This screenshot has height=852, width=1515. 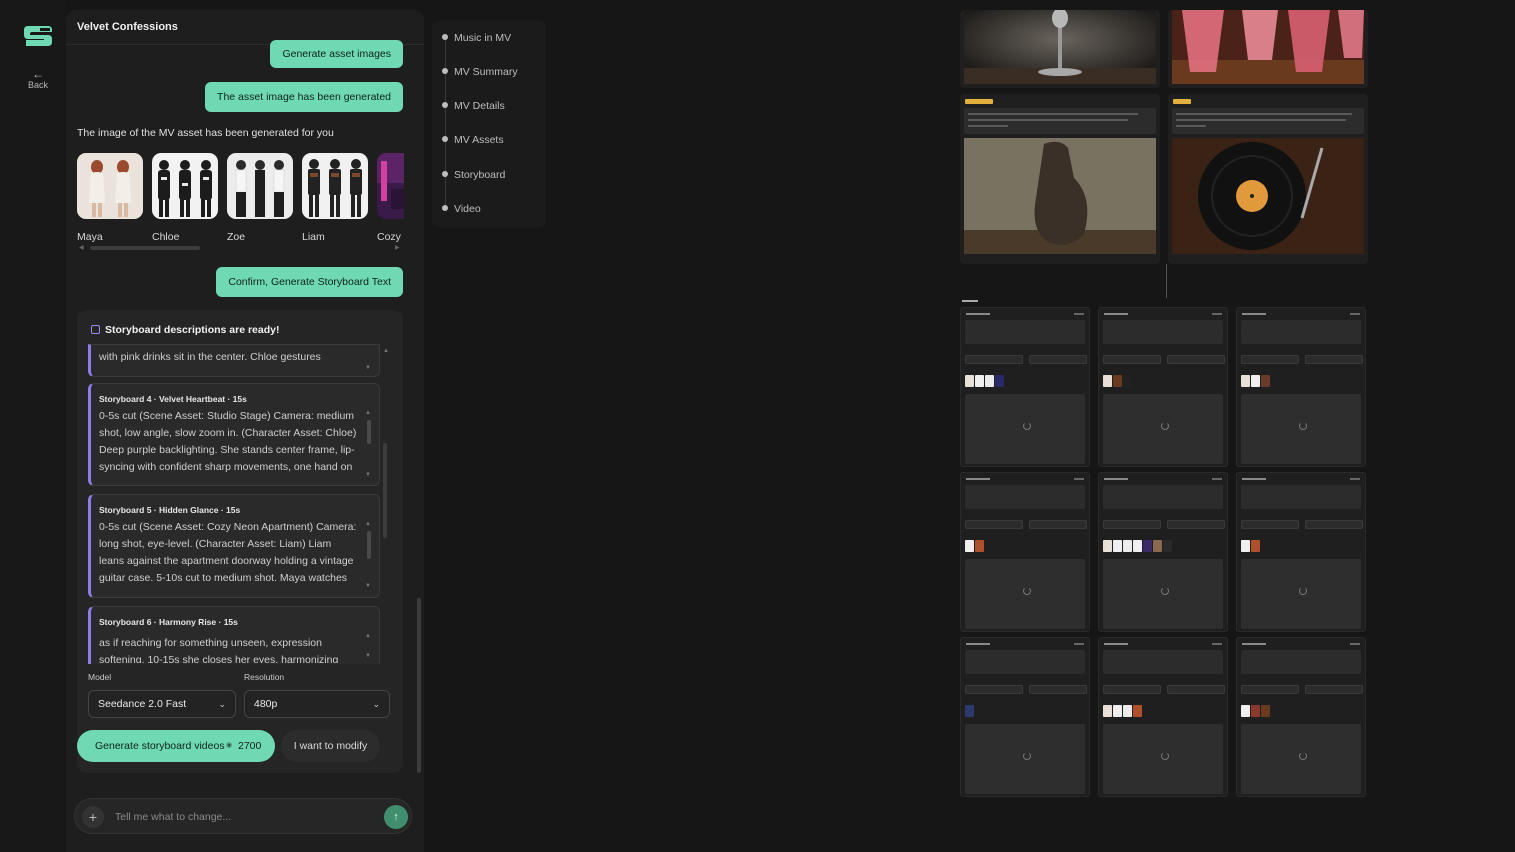 What do you see at coordinates (229, 745) in the screenshot?
I see `credit-icon: ◉` at bounding box center [229, 745].